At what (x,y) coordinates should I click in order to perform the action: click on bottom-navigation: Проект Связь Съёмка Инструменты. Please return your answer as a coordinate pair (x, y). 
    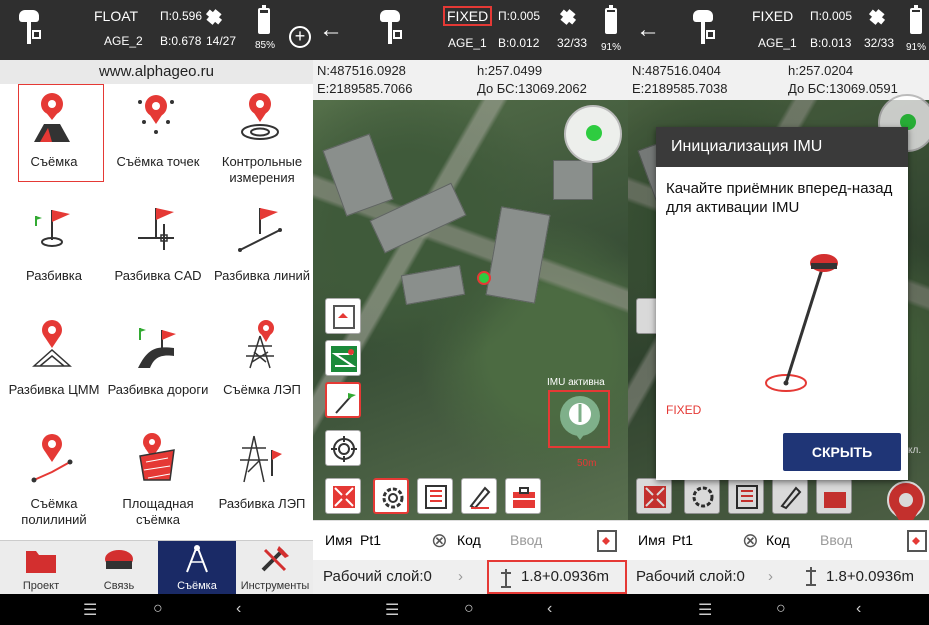
    Looking at the image, I should click on (156, 567).